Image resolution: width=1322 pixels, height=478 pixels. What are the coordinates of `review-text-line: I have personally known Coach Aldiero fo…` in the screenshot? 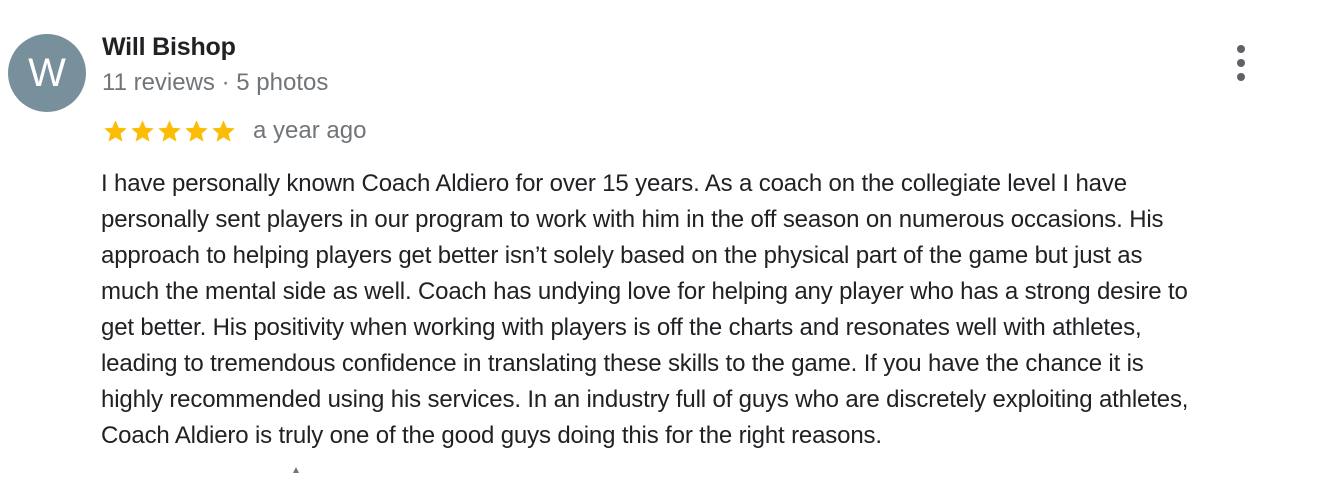 It's located at (614, 183).